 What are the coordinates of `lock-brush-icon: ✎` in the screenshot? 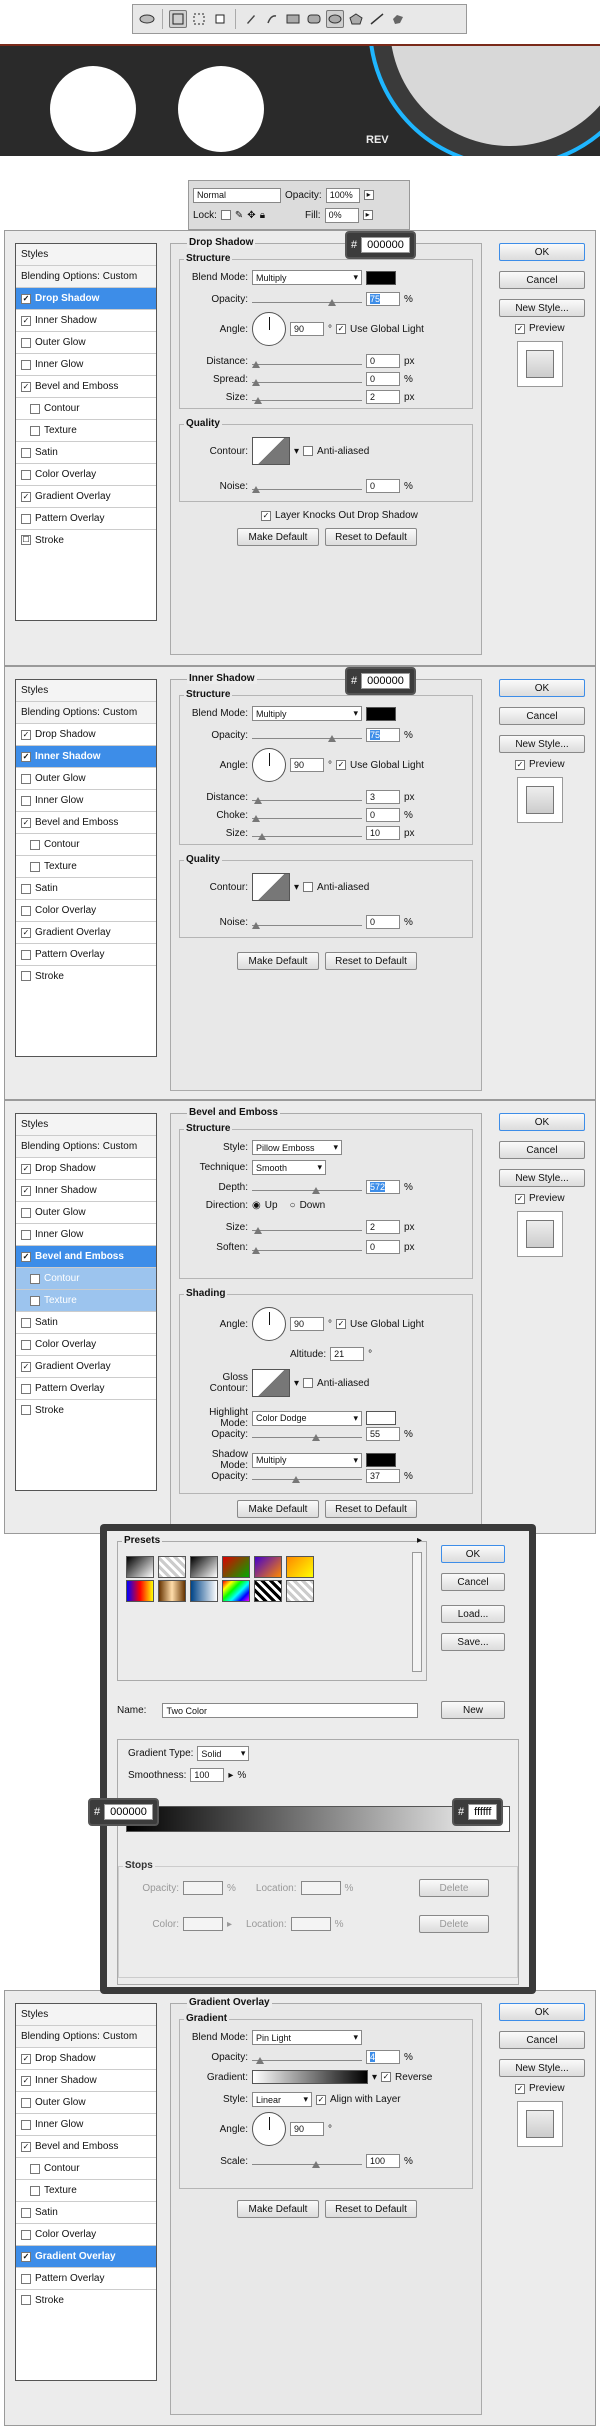 It's located at (239, 215).